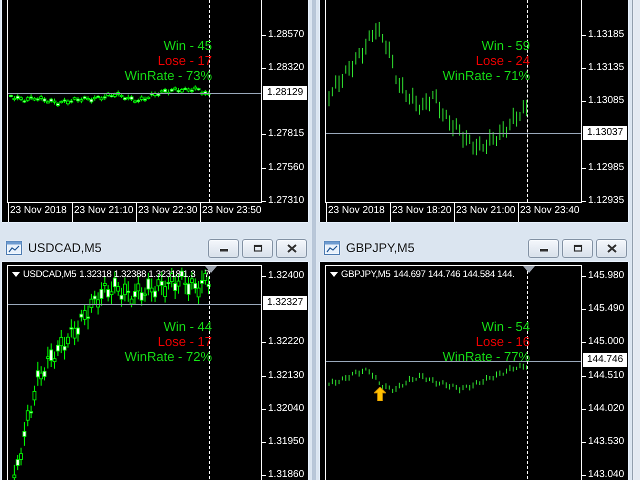  What do you see at coordinates (65, 248) in the screenshot?
I see `window-title: USDCAD,M5` at bounding box center [65, 248].